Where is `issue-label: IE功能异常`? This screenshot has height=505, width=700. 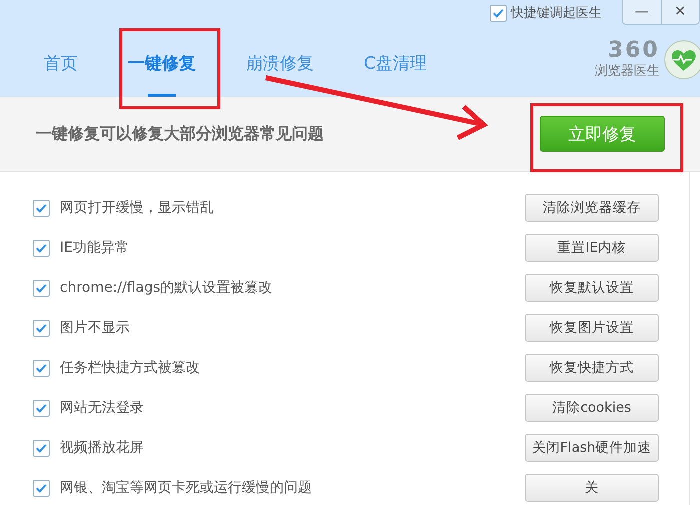
issue-label: IE功能异常 is located at coordinates (95, 248).